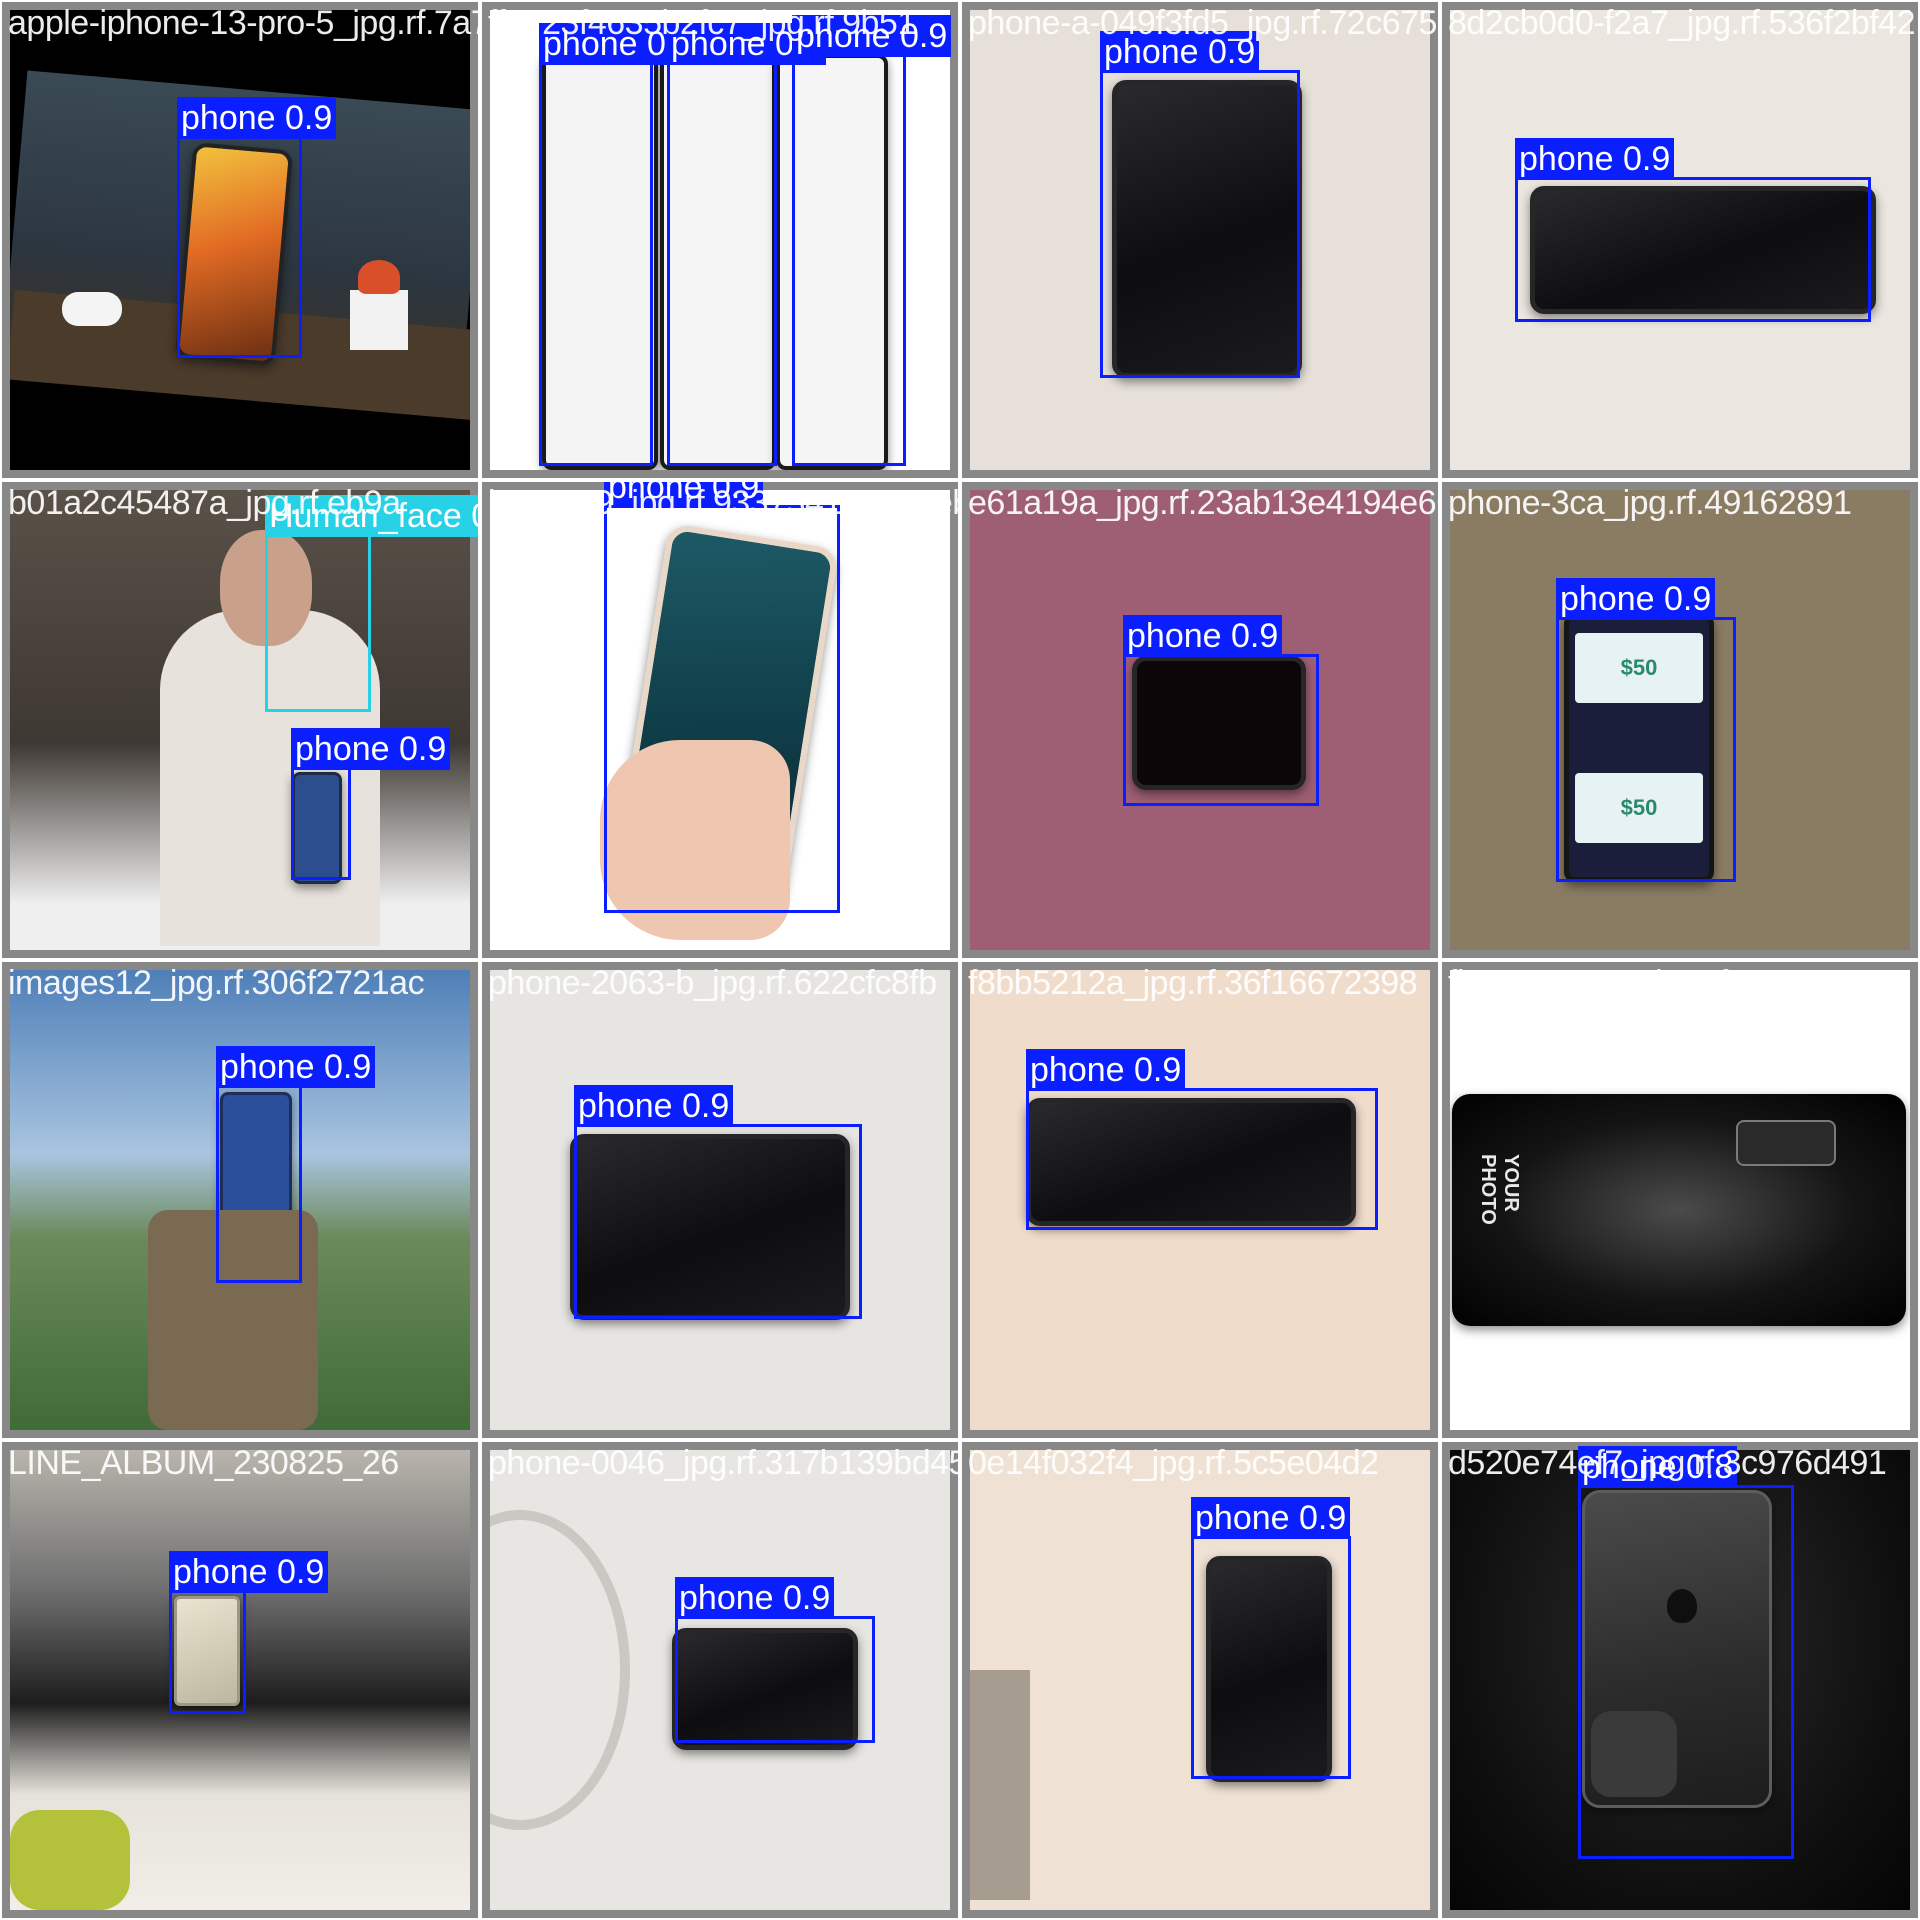 This screenshot has height=1920, width=1920. I want to click on image-filename: d520e74ef7_jpg.rf.3c976d491, so click(1667, 1463).